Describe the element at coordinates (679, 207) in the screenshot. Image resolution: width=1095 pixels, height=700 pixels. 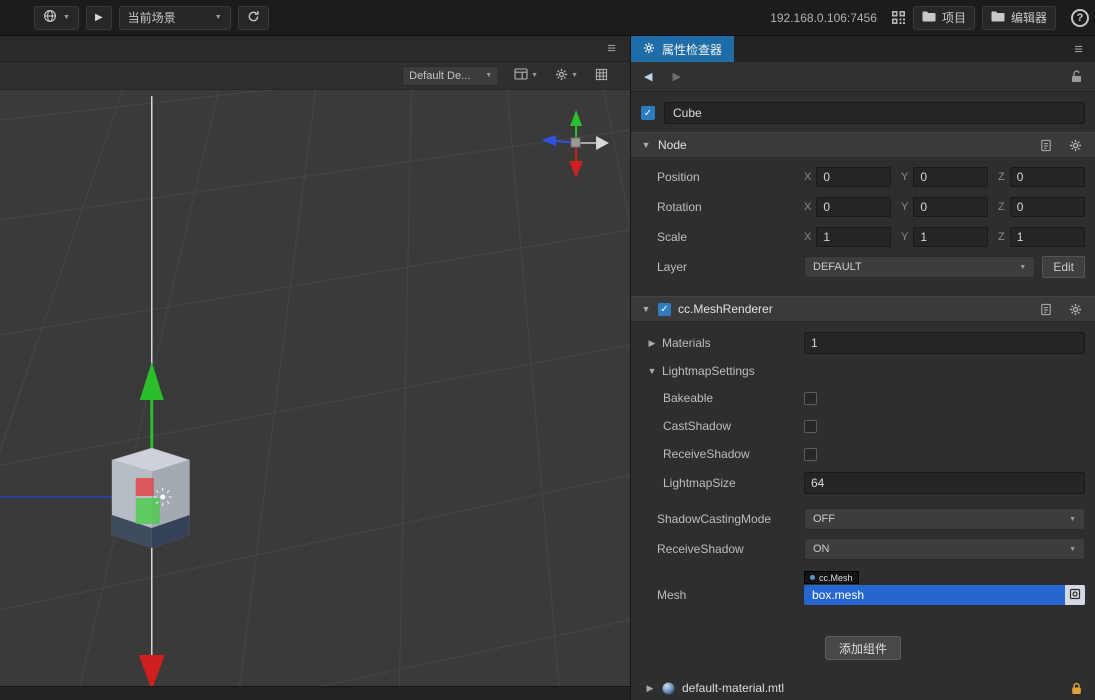
I see `rotation-label: Rotation` at that location.